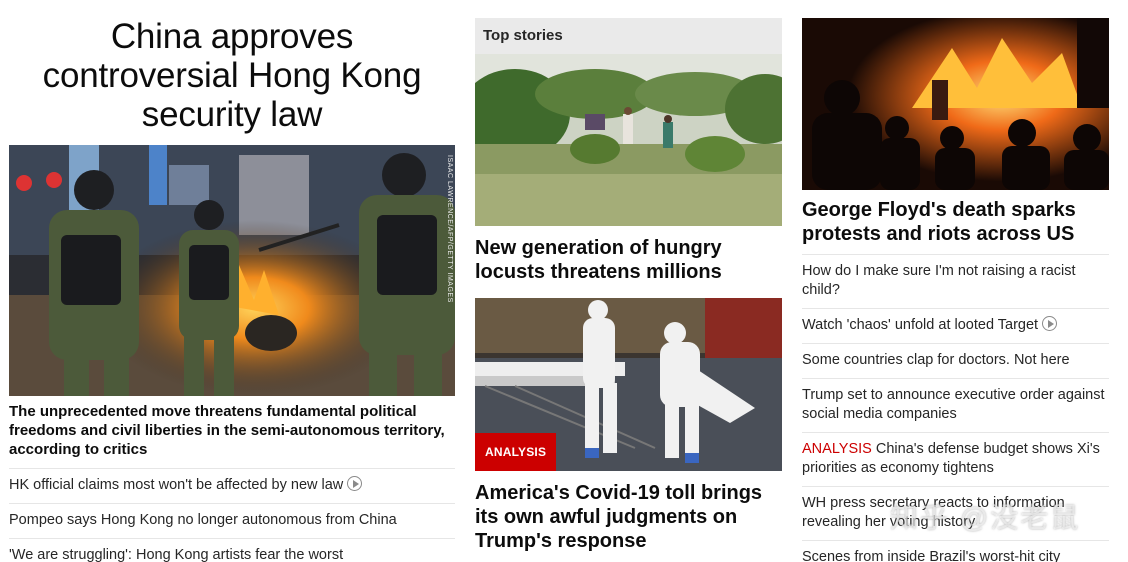 The height and width of the screenshot is (562, 1128). What do you see at coordinates (628, 384) in the screenshot?
I see `covid-photo: ANALYSIS` at bounding box center [628, 384].